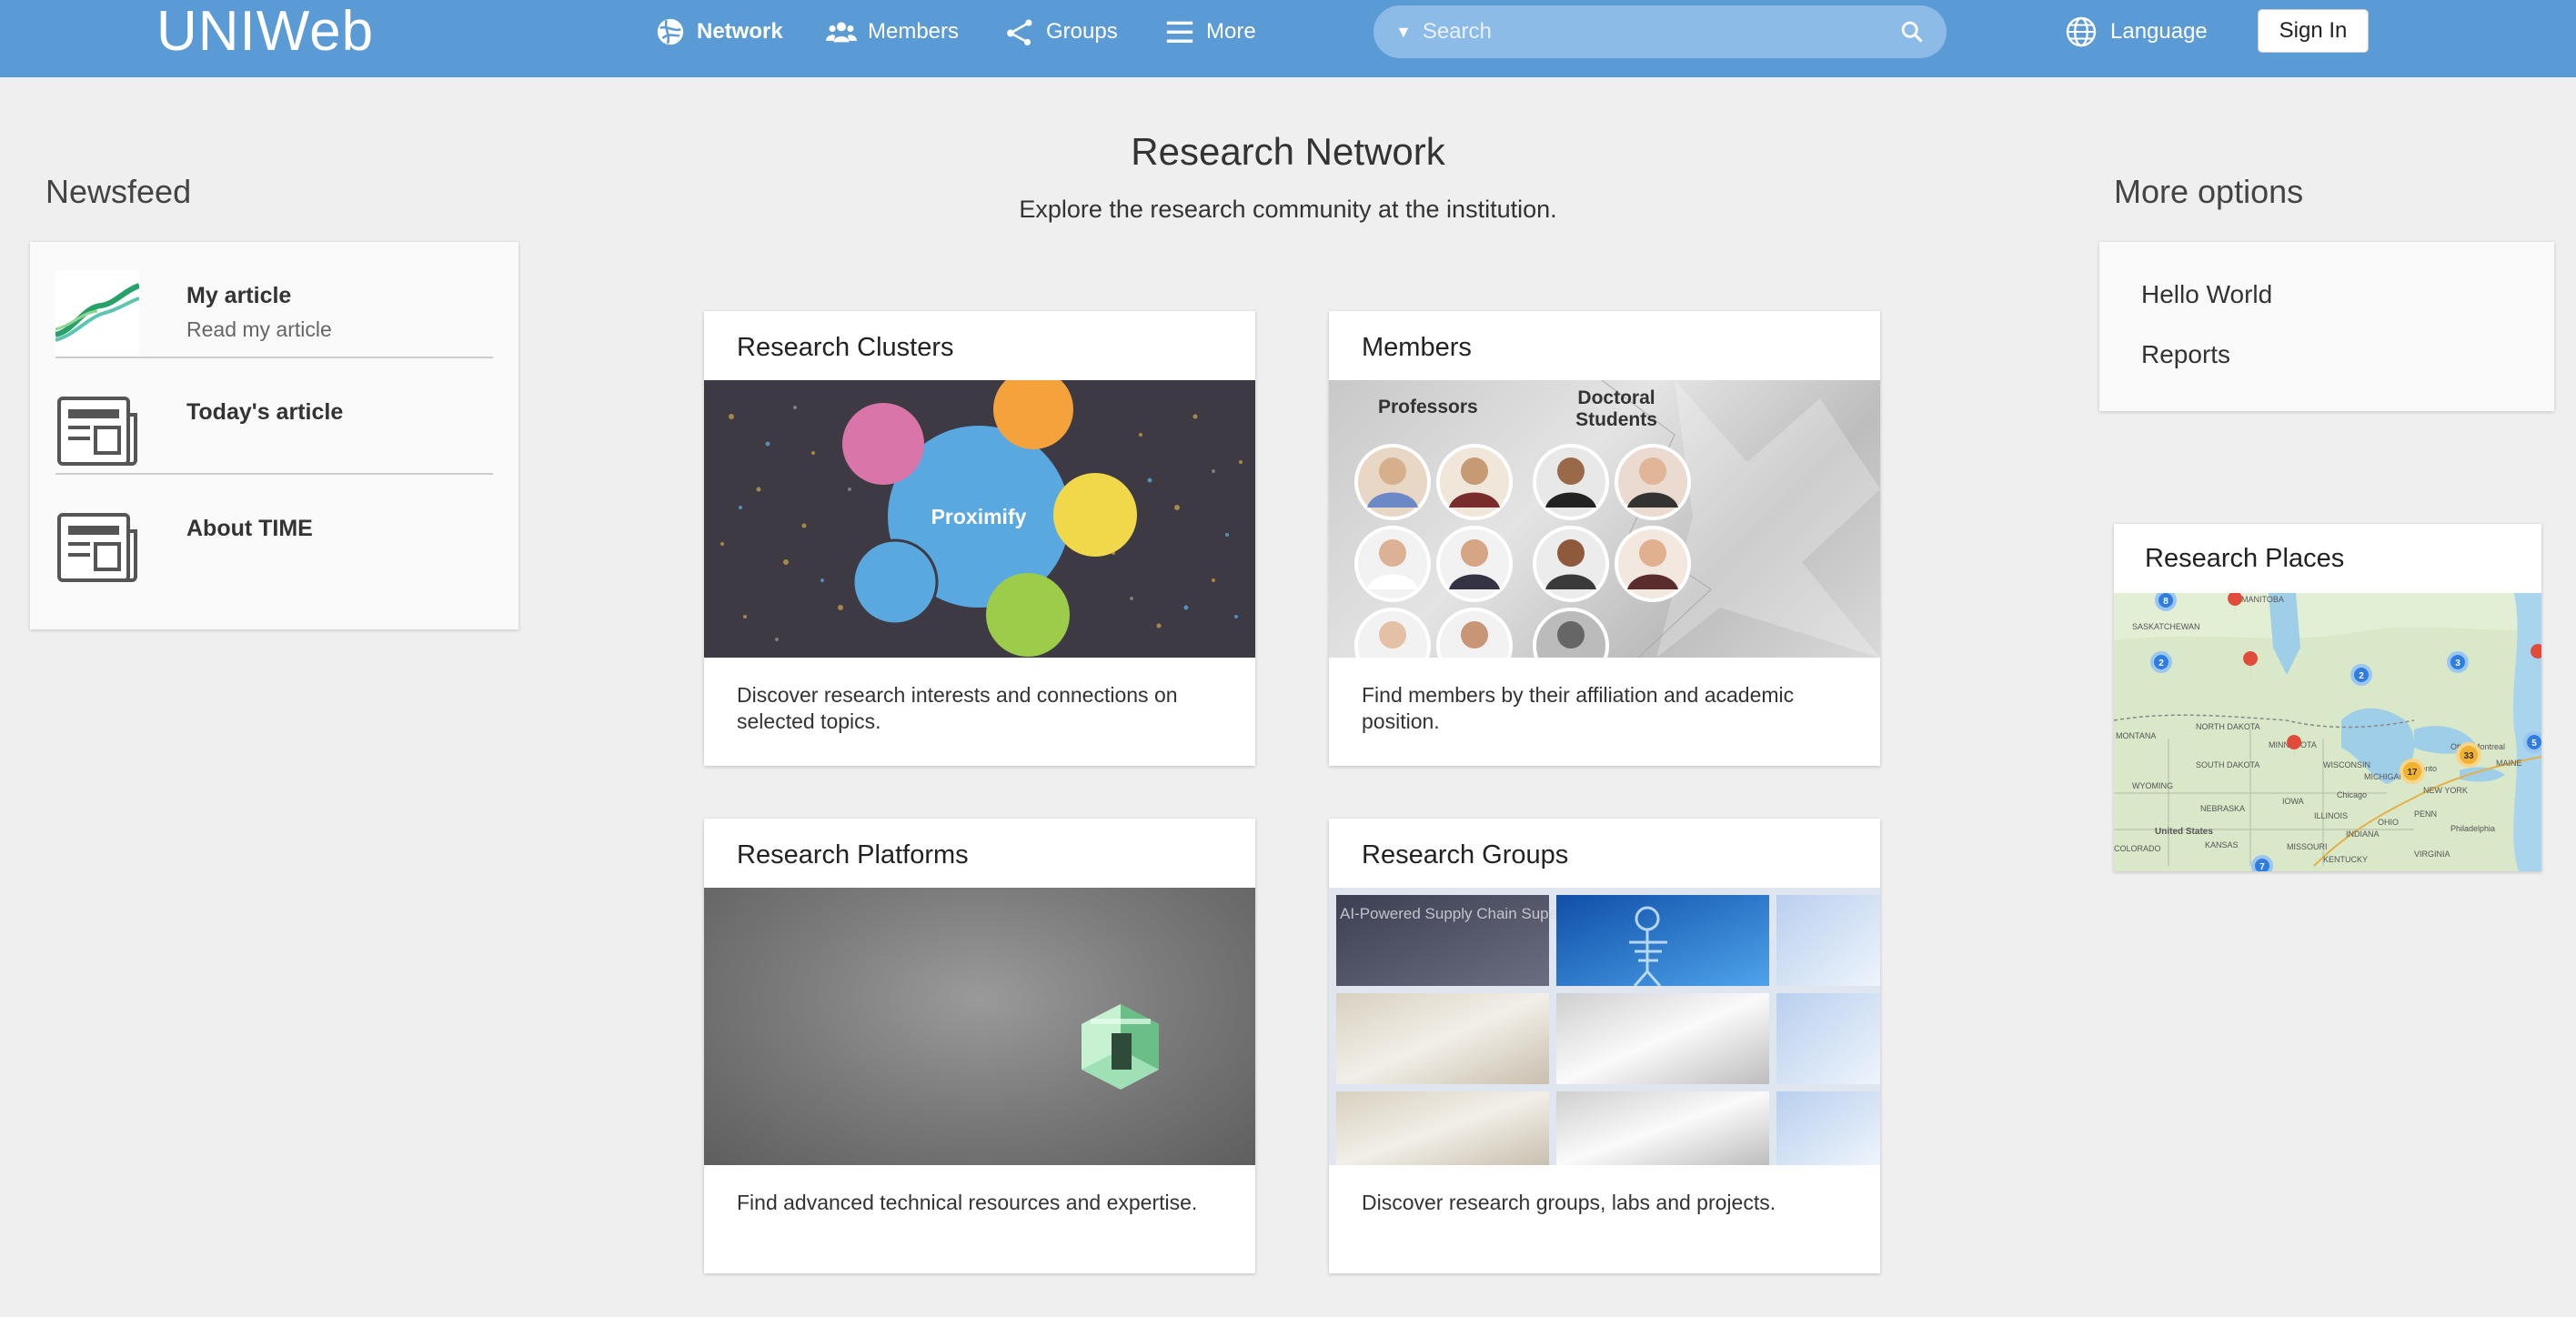  I want to click on server-cube-graphic, so click(1120, 1047).